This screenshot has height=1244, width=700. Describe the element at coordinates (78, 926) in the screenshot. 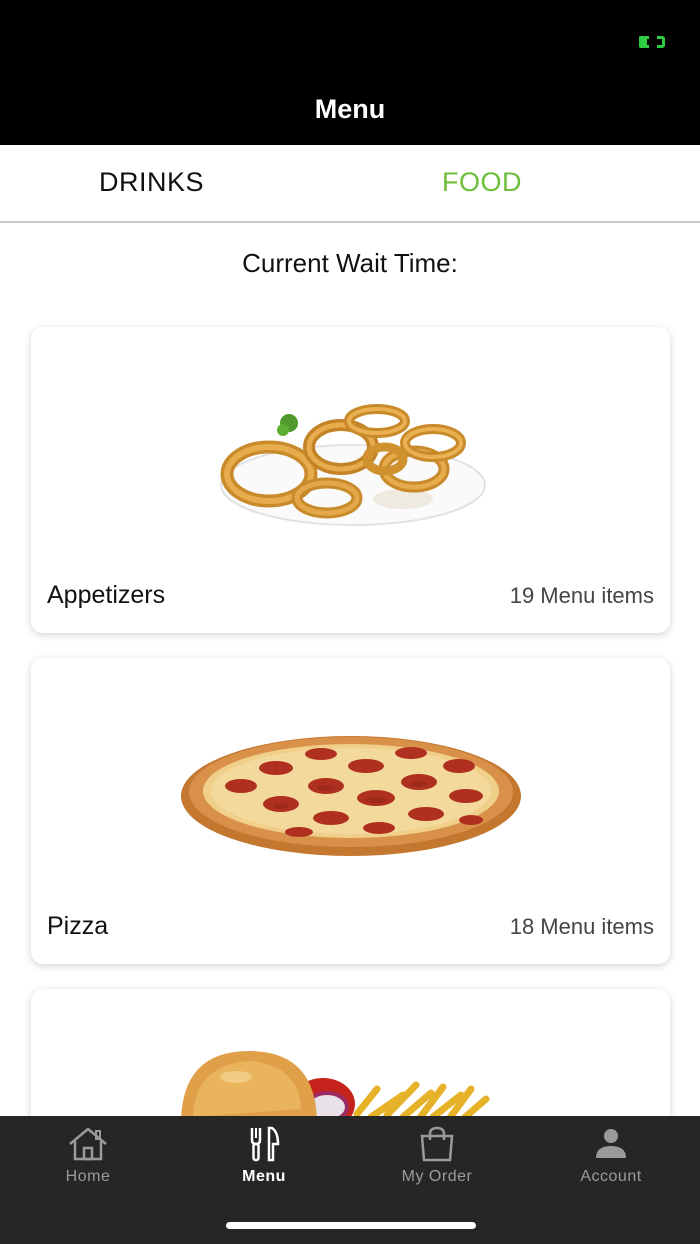

I see `category-title: Pizza` at that location.